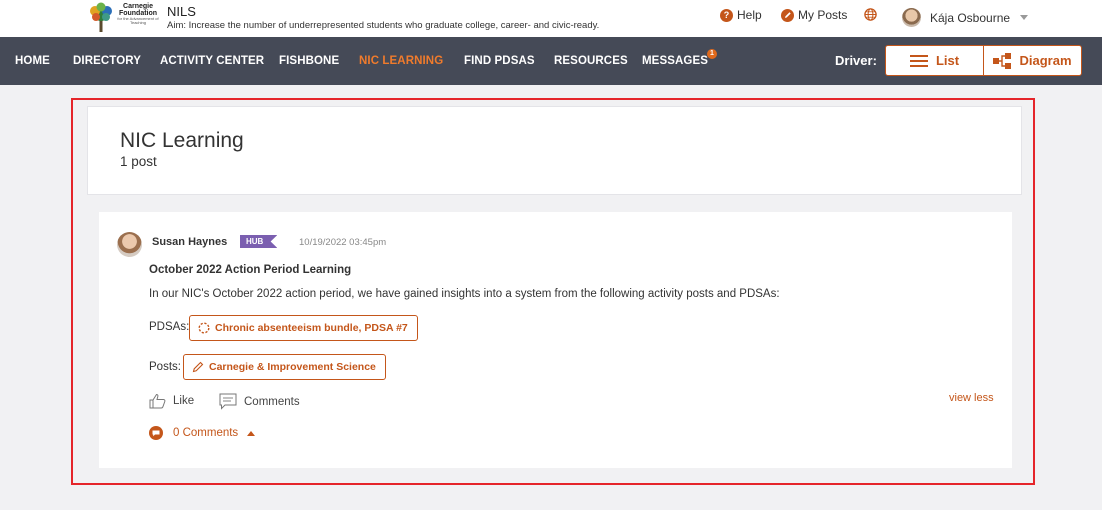 This screenshot has height=510, width=1102. I want to click on nav-messages-label: MESSAGES, so click(675, 61).